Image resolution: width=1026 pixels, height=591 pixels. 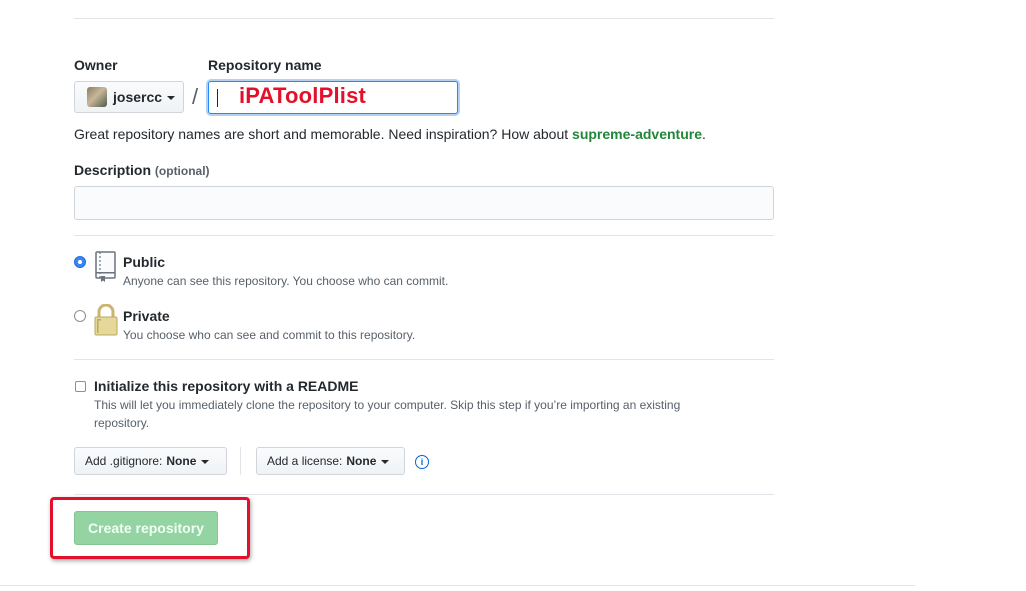 I want to click on repo-name-label: Repository name, so click(x=265, y=65).